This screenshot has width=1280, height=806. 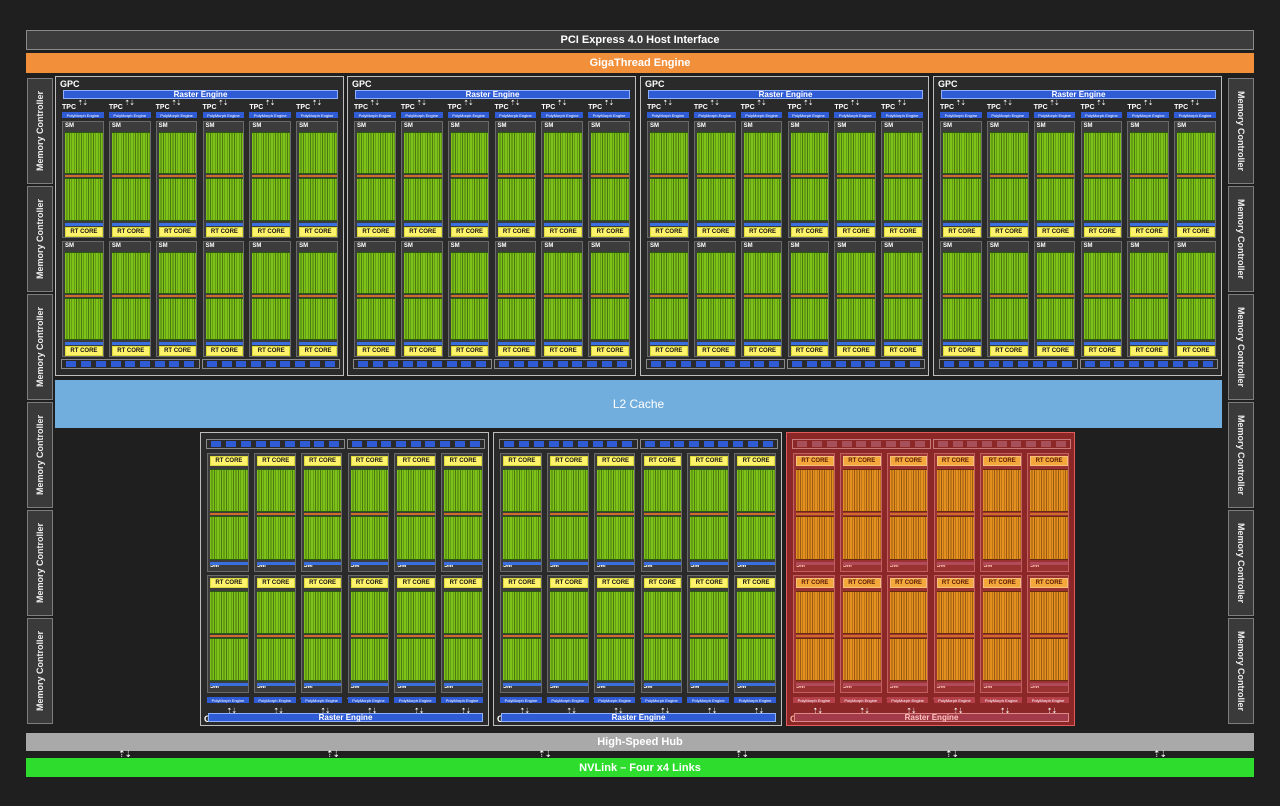 I want to click on tpc-label: TPC, so click(x=162, y=107).